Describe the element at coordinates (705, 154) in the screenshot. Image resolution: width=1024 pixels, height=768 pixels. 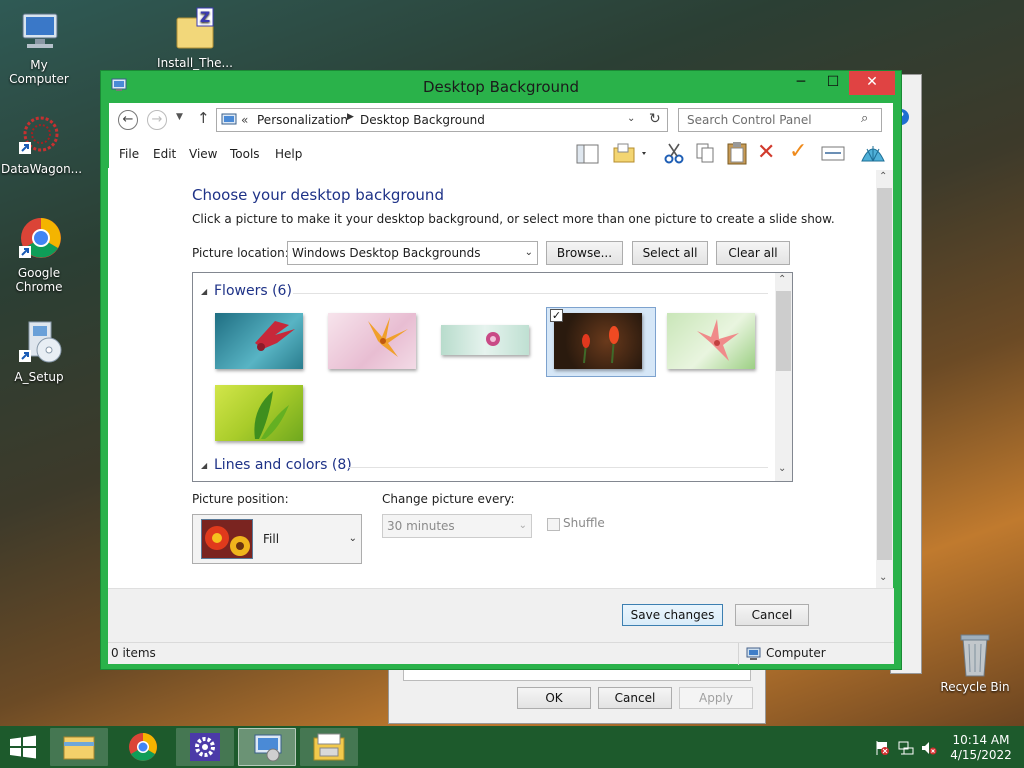
I see `copy-icon` at that location.